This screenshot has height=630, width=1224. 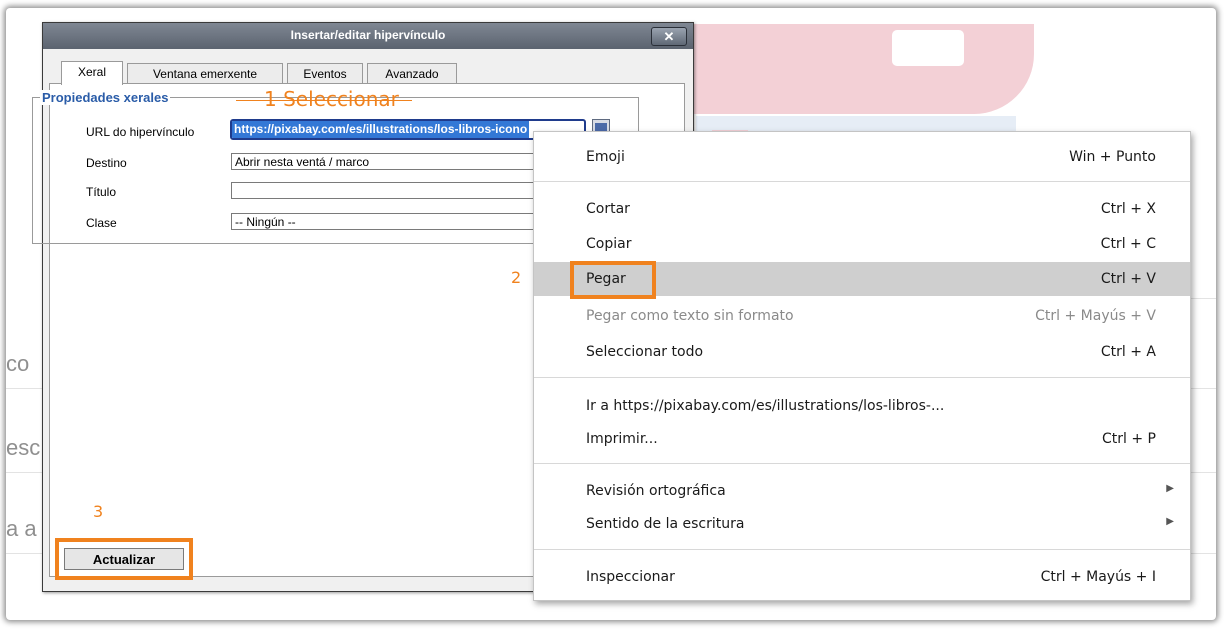 What do you see at coordinates (608, 209) in the screenshot?
I see `menu-item-label: Cortar` at bounding box center [608, 209].